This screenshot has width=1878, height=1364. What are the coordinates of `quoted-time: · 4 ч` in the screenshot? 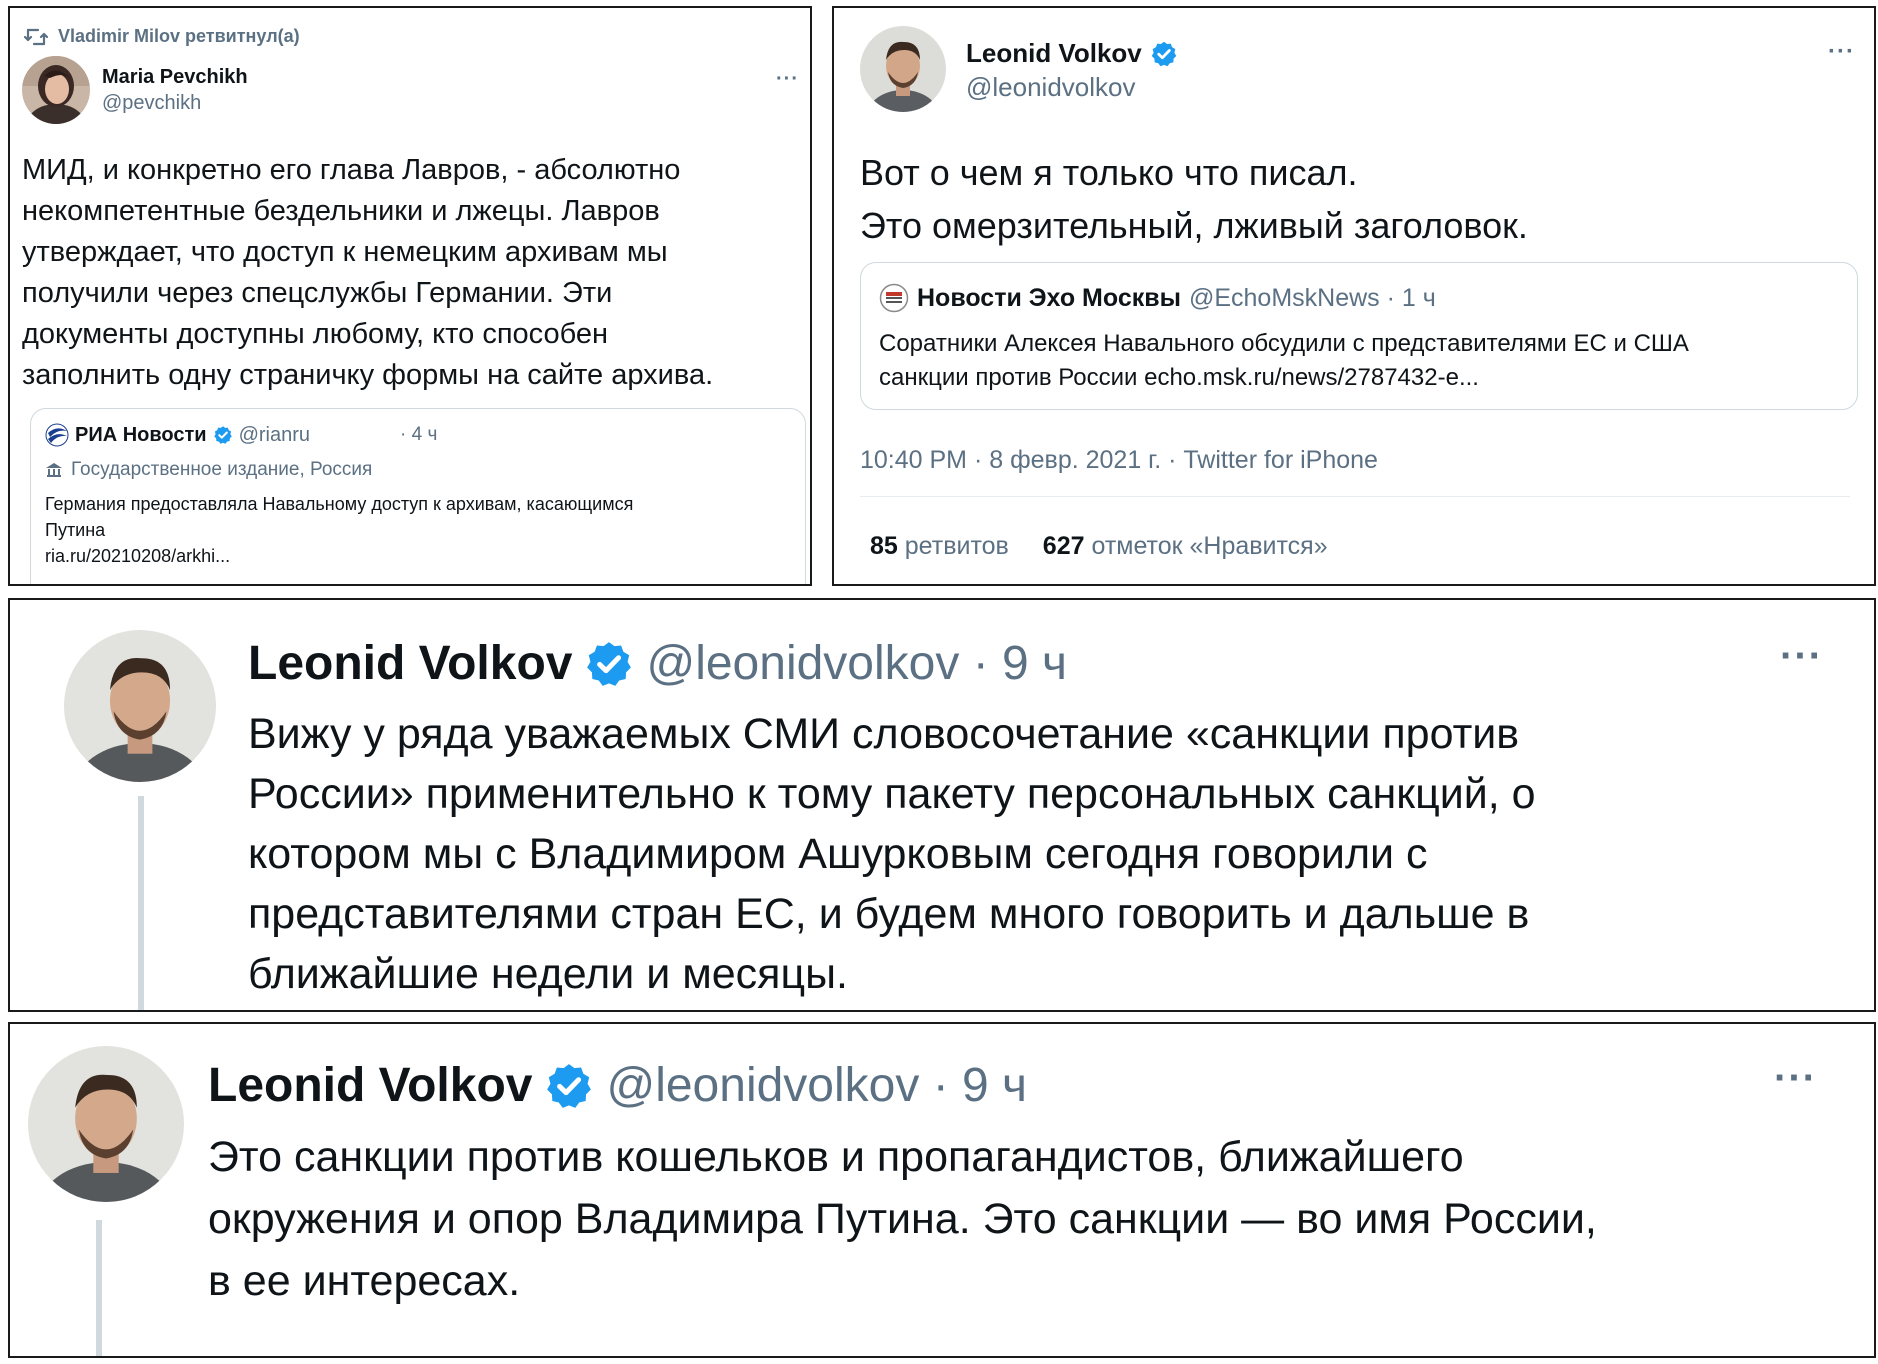 It's located at (419, 434).